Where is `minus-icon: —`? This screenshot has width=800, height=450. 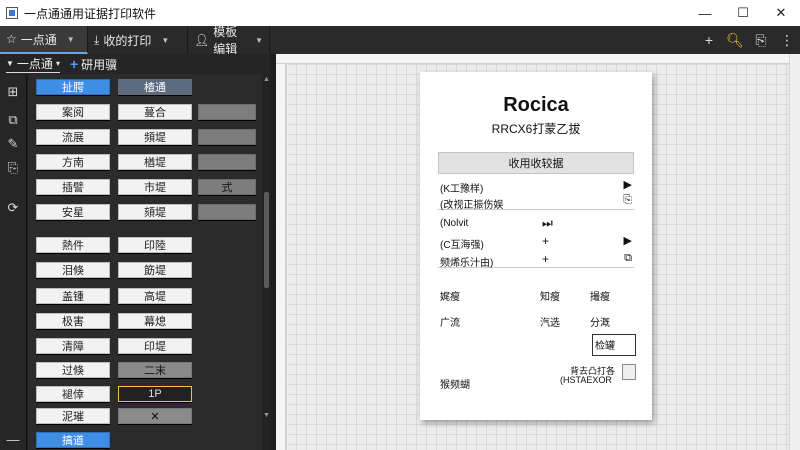
minus-icon: — is located at coordinates (13, 440).